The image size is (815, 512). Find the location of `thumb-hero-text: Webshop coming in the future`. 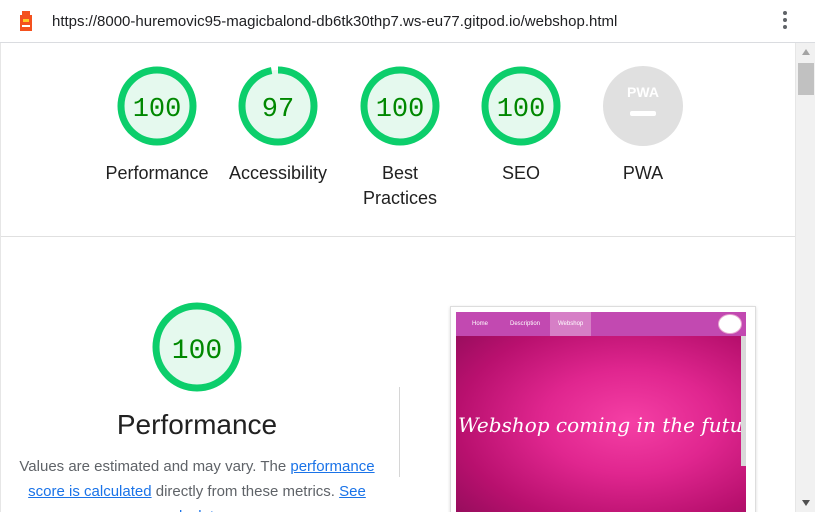

thumb-hero-text: Webshop coming in the future is located at coordinates (602, 425).